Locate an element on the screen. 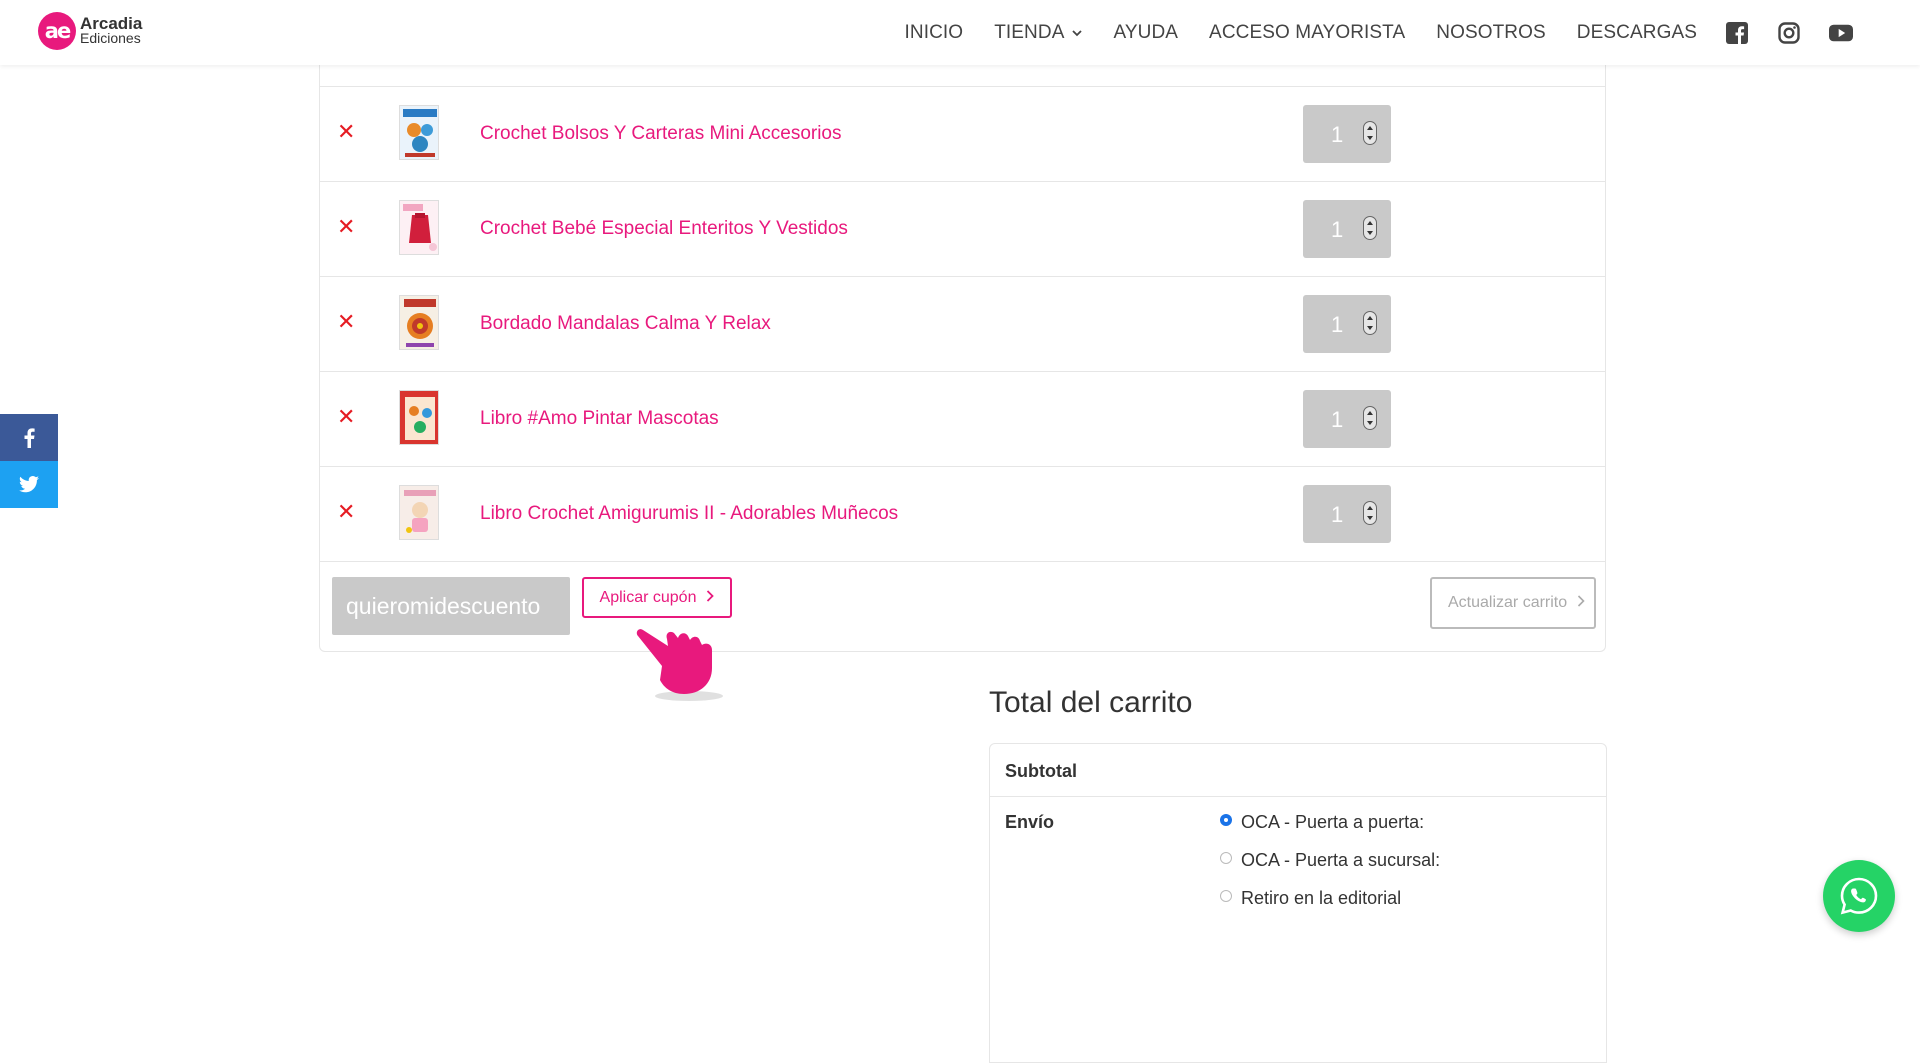 This screenshot has height=1063, width=1920. nav-tienda: TIENDA is located at coordinates (1038, 32).